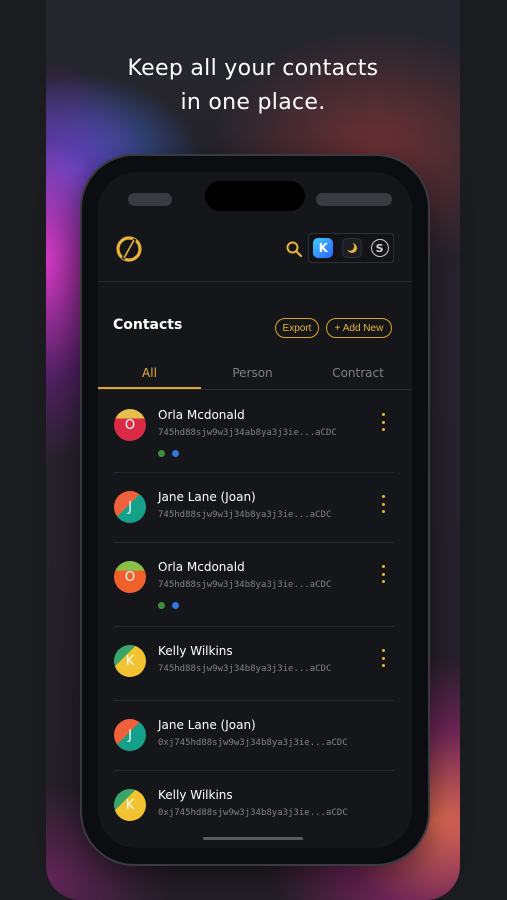 The width and height of the screenshot is (507, 900). I want to click on k-account-icon: K, so click(323, 248).